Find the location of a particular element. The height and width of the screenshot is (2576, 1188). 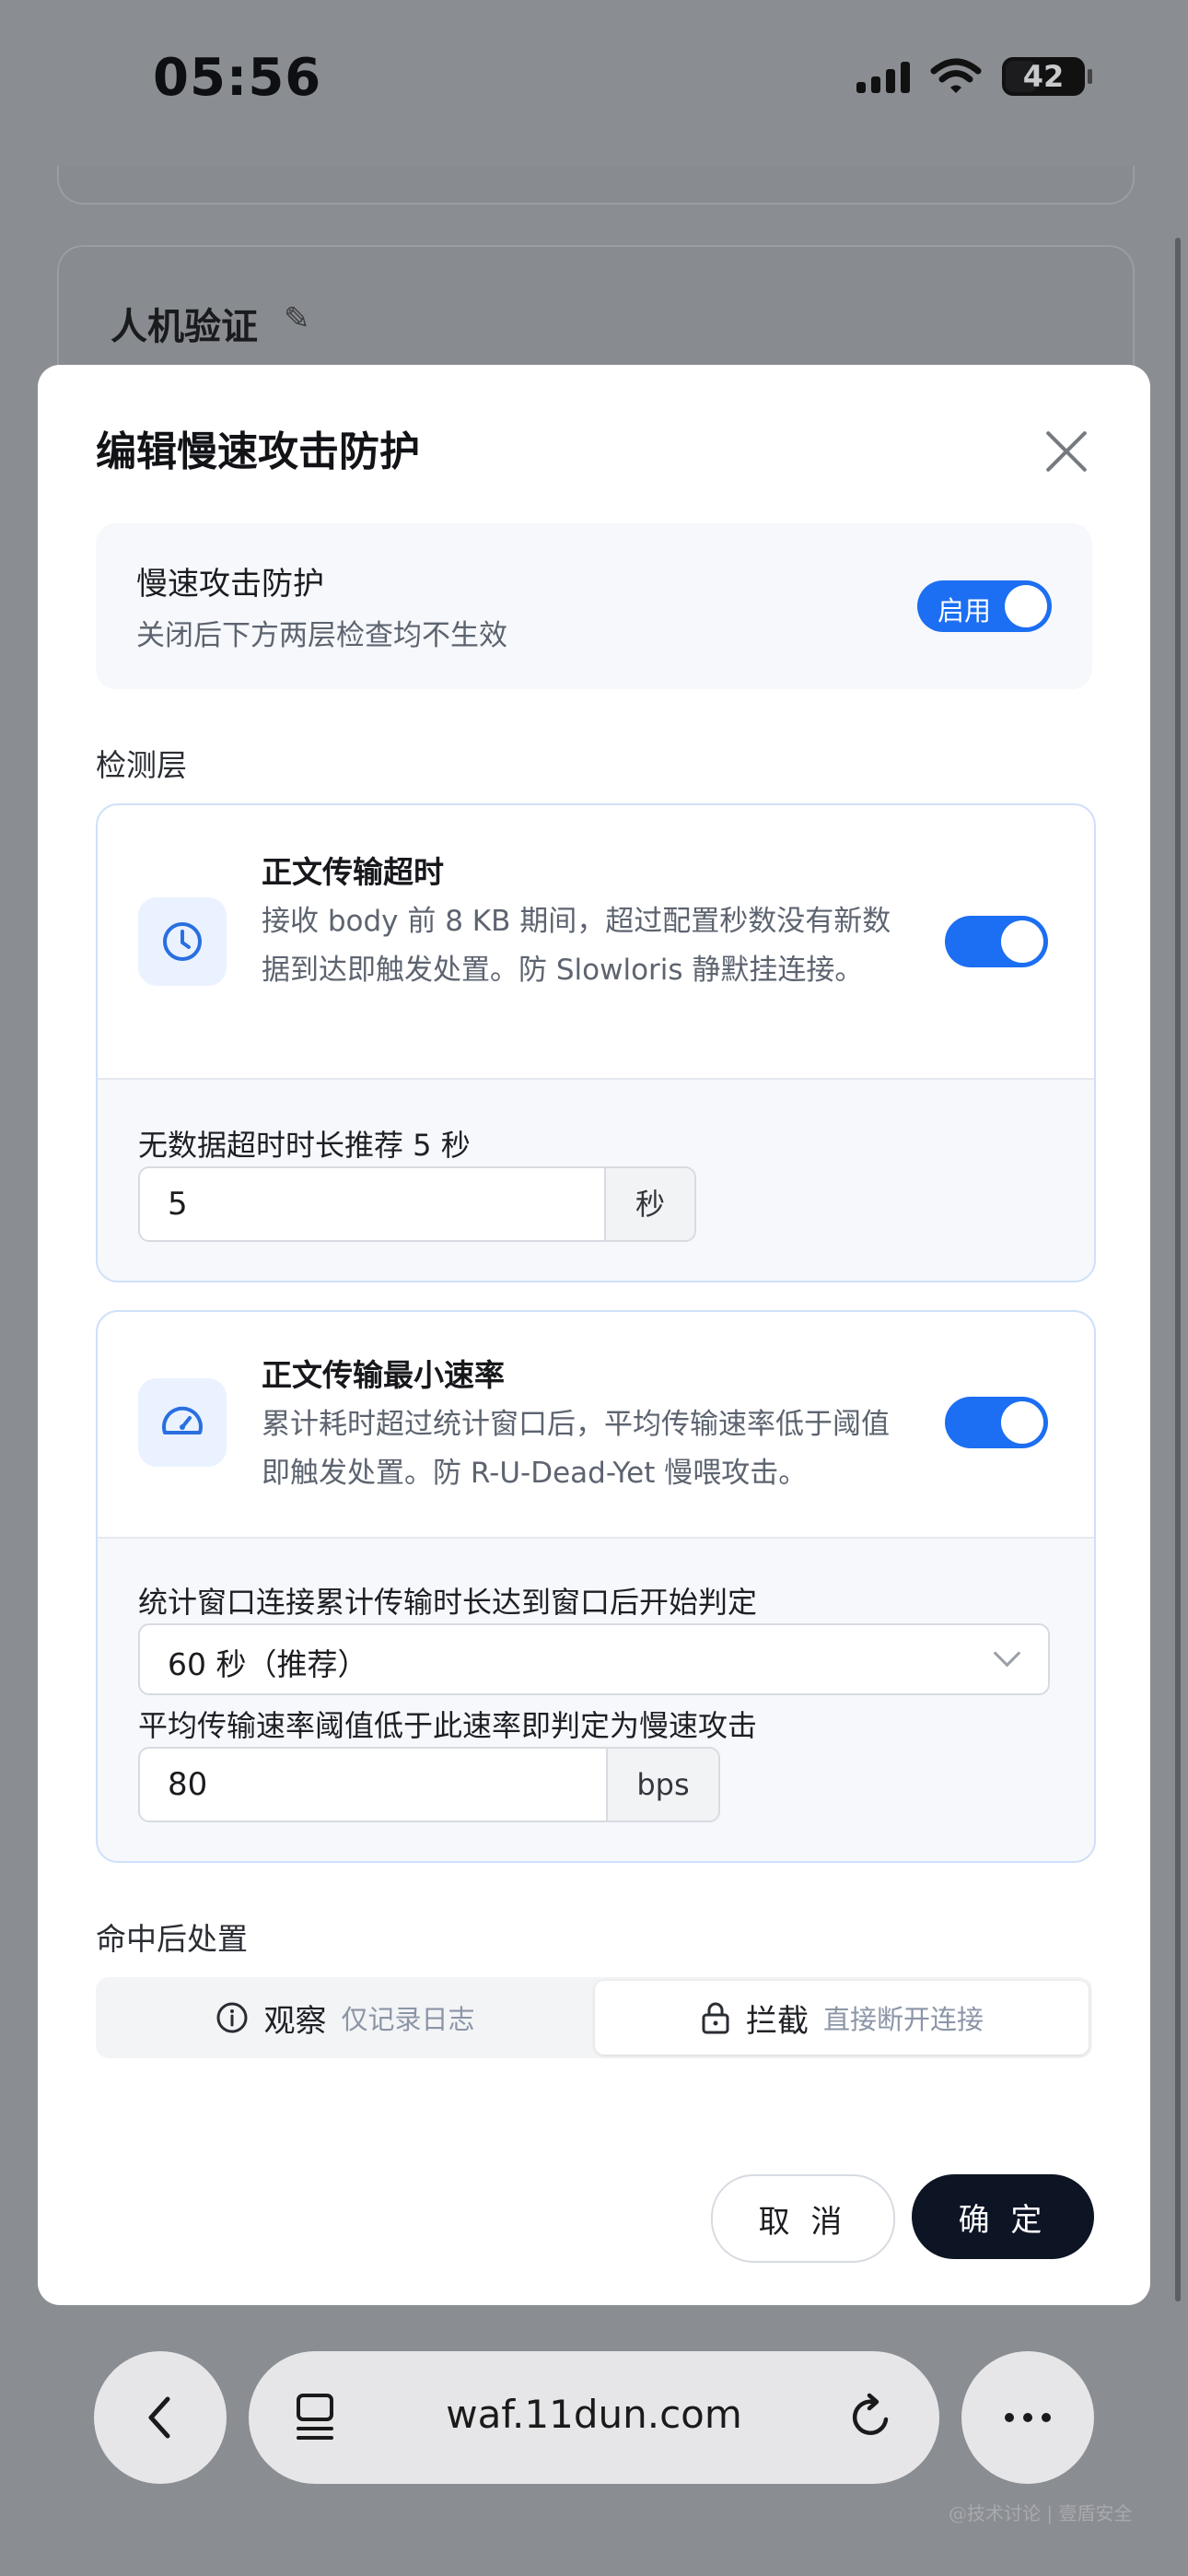

info-icon is located at coordinates (232, 2017).